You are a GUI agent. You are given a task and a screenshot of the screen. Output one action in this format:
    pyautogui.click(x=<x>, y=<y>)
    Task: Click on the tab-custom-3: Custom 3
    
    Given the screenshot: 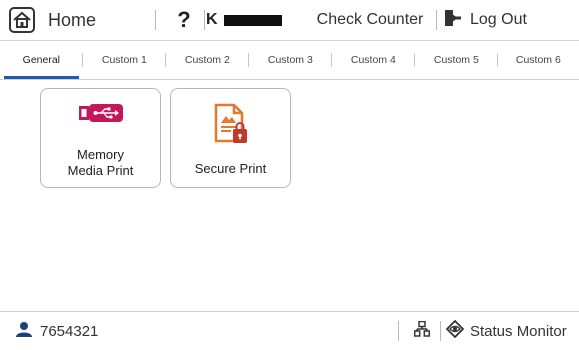 What is the action you would take?
    pyautogui.click(x=290, y=60)
    